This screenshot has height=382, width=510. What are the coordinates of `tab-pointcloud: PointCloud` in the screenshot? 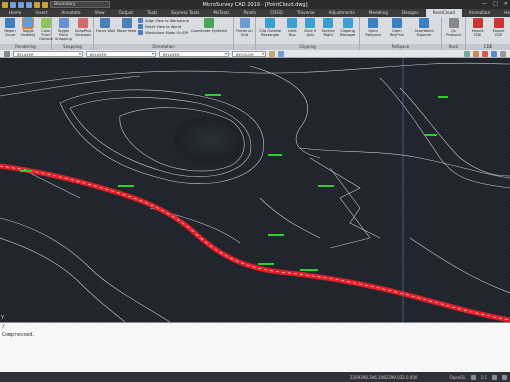 It's located at (443, 13).